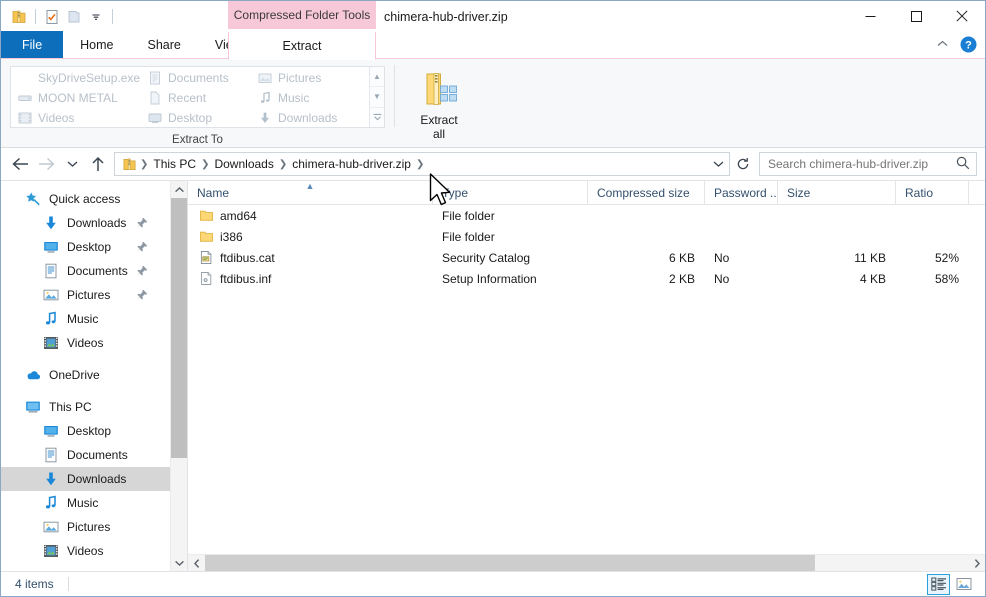 The height and width of the screenshot is (597, 986). I want to click on gallery-scroll-down-button: ▼, so click(377, 97).